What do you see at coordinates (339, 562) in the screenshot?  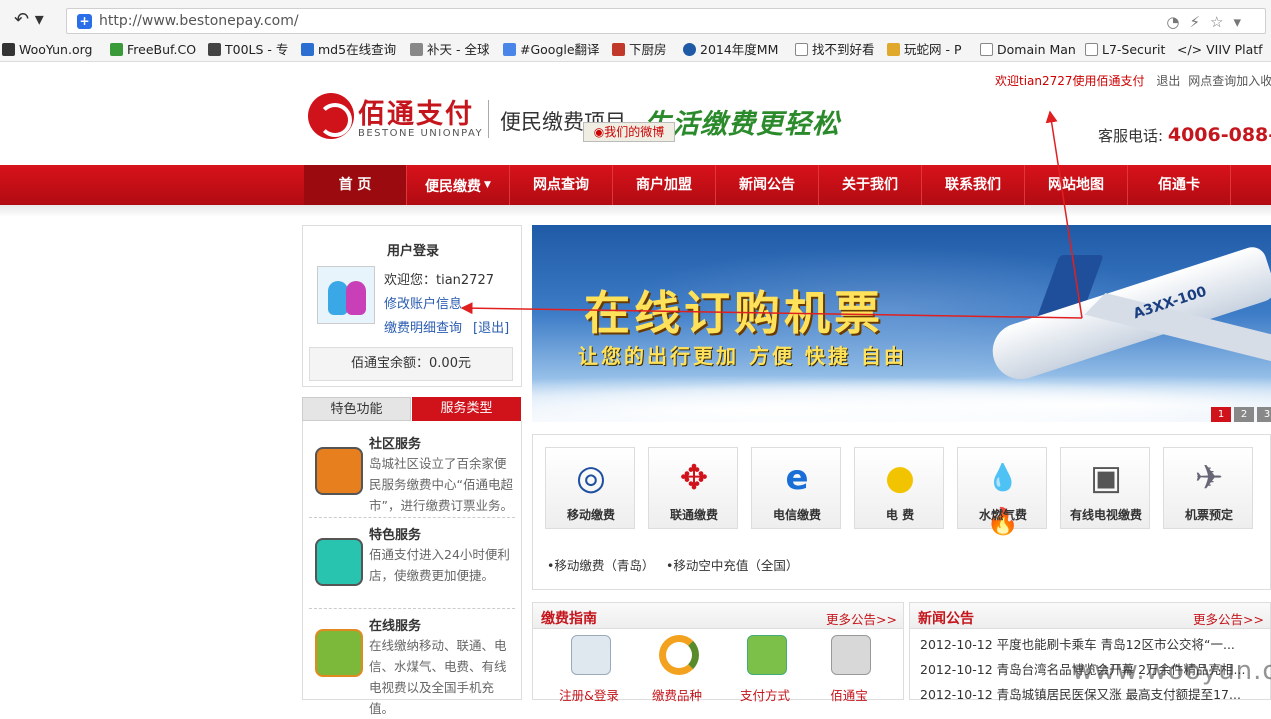 I see `star-icon` at bounding box center [339, 562].